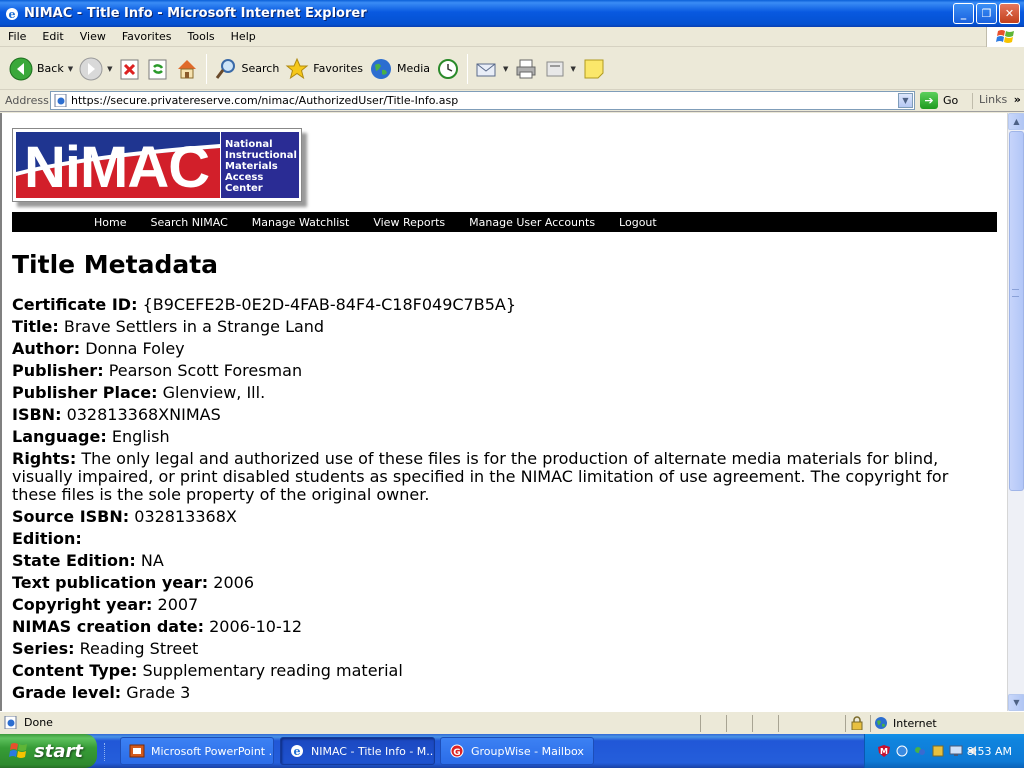 Image resolution: width=1024 pixels, height=768 pixels. What do you see at coordinates (902, 751) in the screenshot?
I see `network-icon` at bounding box center [902, 751].